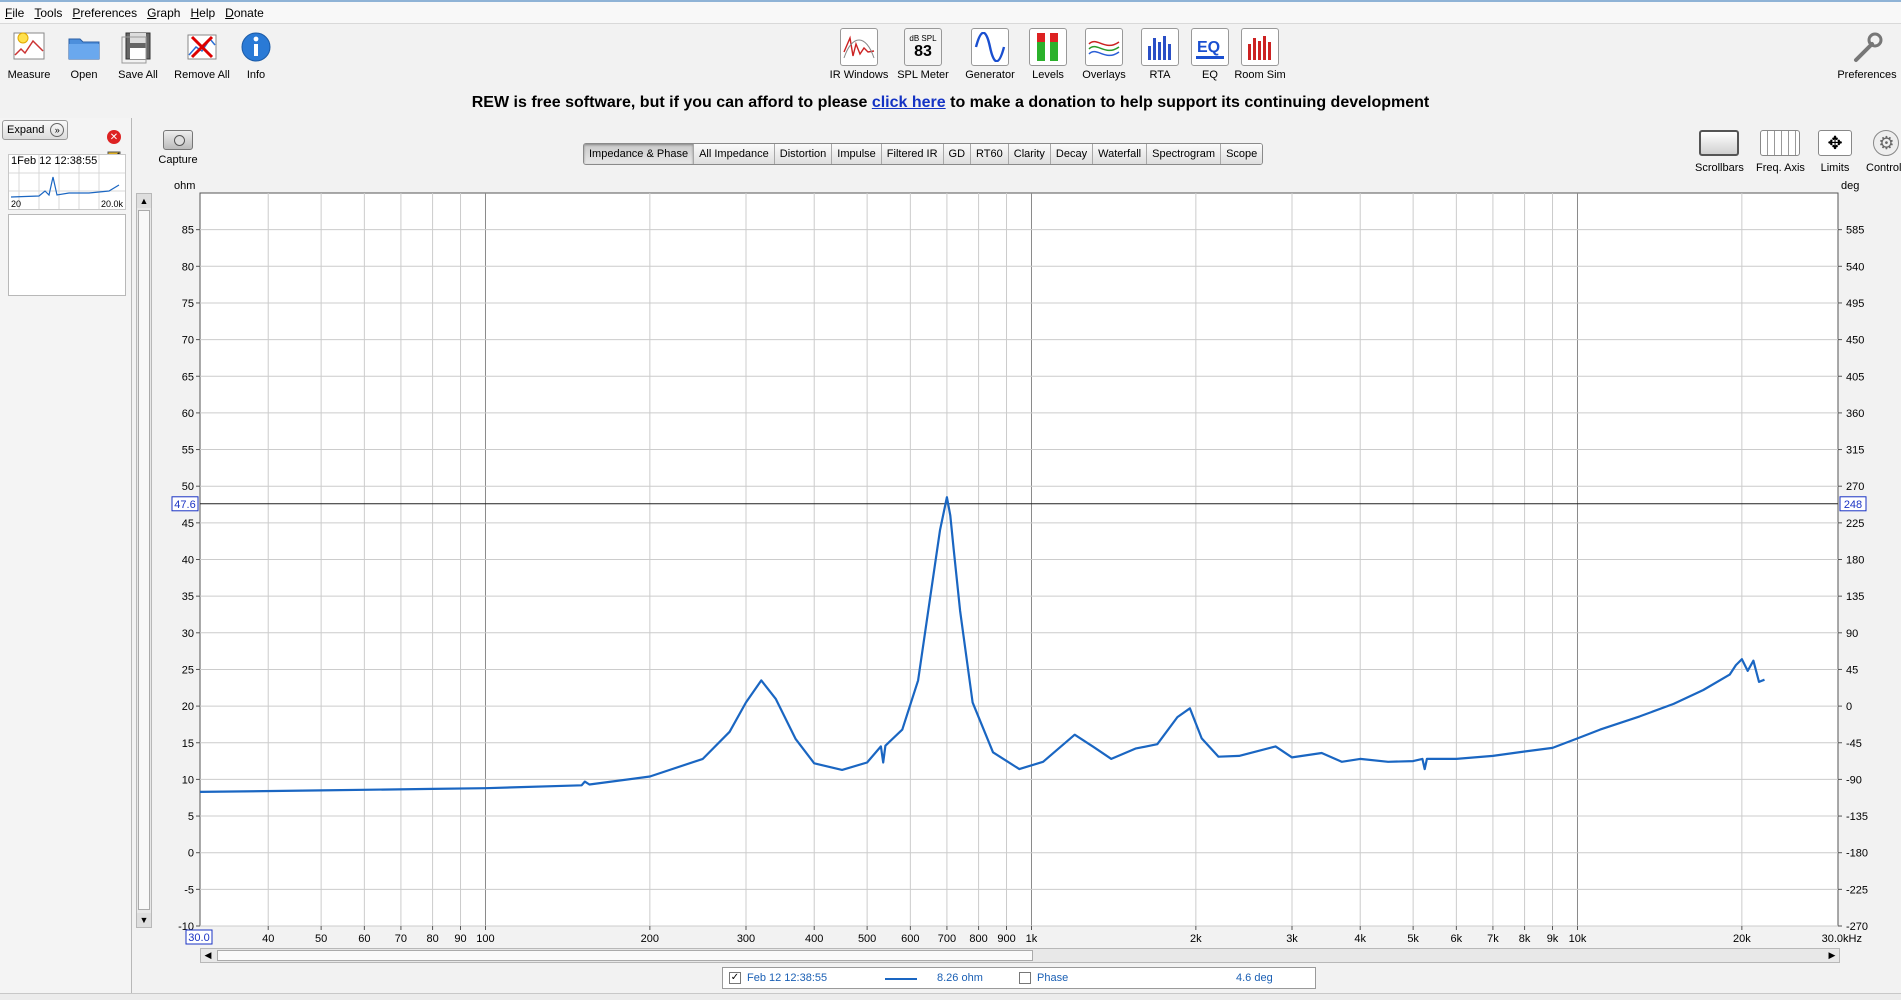 The image size is (1901, 1000). Describe the element at coordinates (947, 939) in the screenshot. I see `x-tick-label: 700` at that location.